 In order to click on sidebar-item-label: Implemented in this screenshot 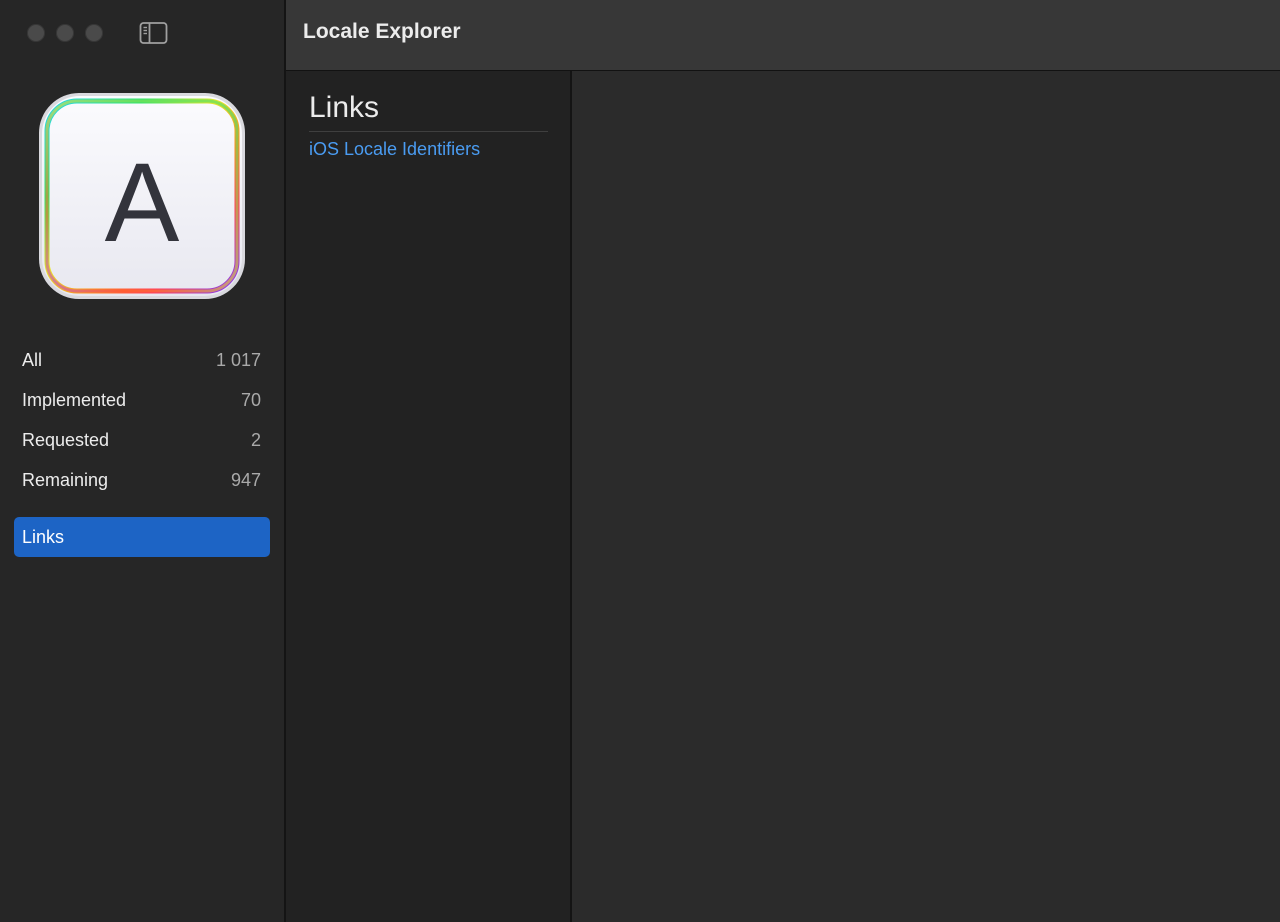, I will do `click(74, 399)`.